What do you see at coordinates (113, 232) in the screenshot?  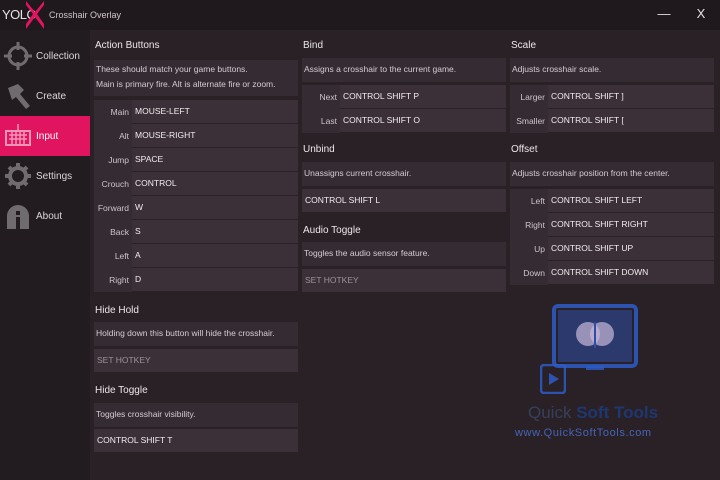 I see `row-label-back: Back` at bounding box center [113, 232].